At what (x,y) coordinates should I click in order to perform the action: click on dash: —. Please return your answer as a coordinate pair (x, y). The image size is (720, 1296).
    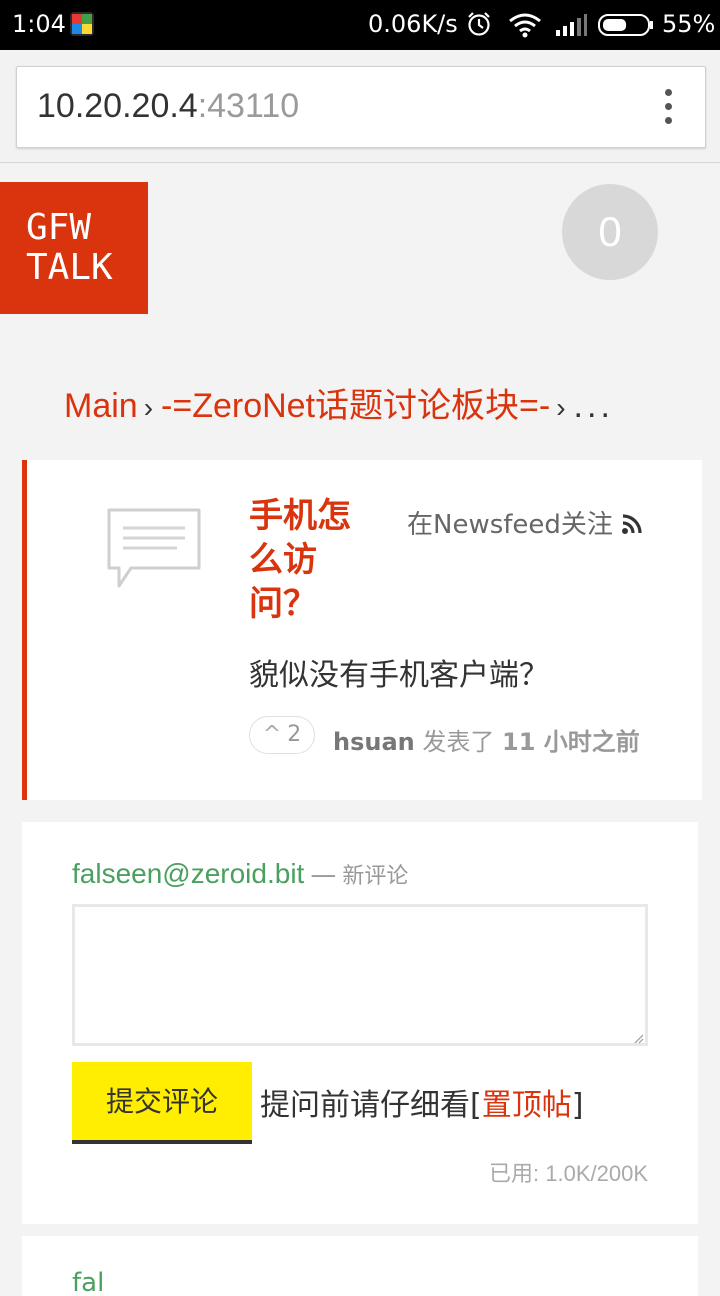
    Looking at the image, I should click on (323, 875).